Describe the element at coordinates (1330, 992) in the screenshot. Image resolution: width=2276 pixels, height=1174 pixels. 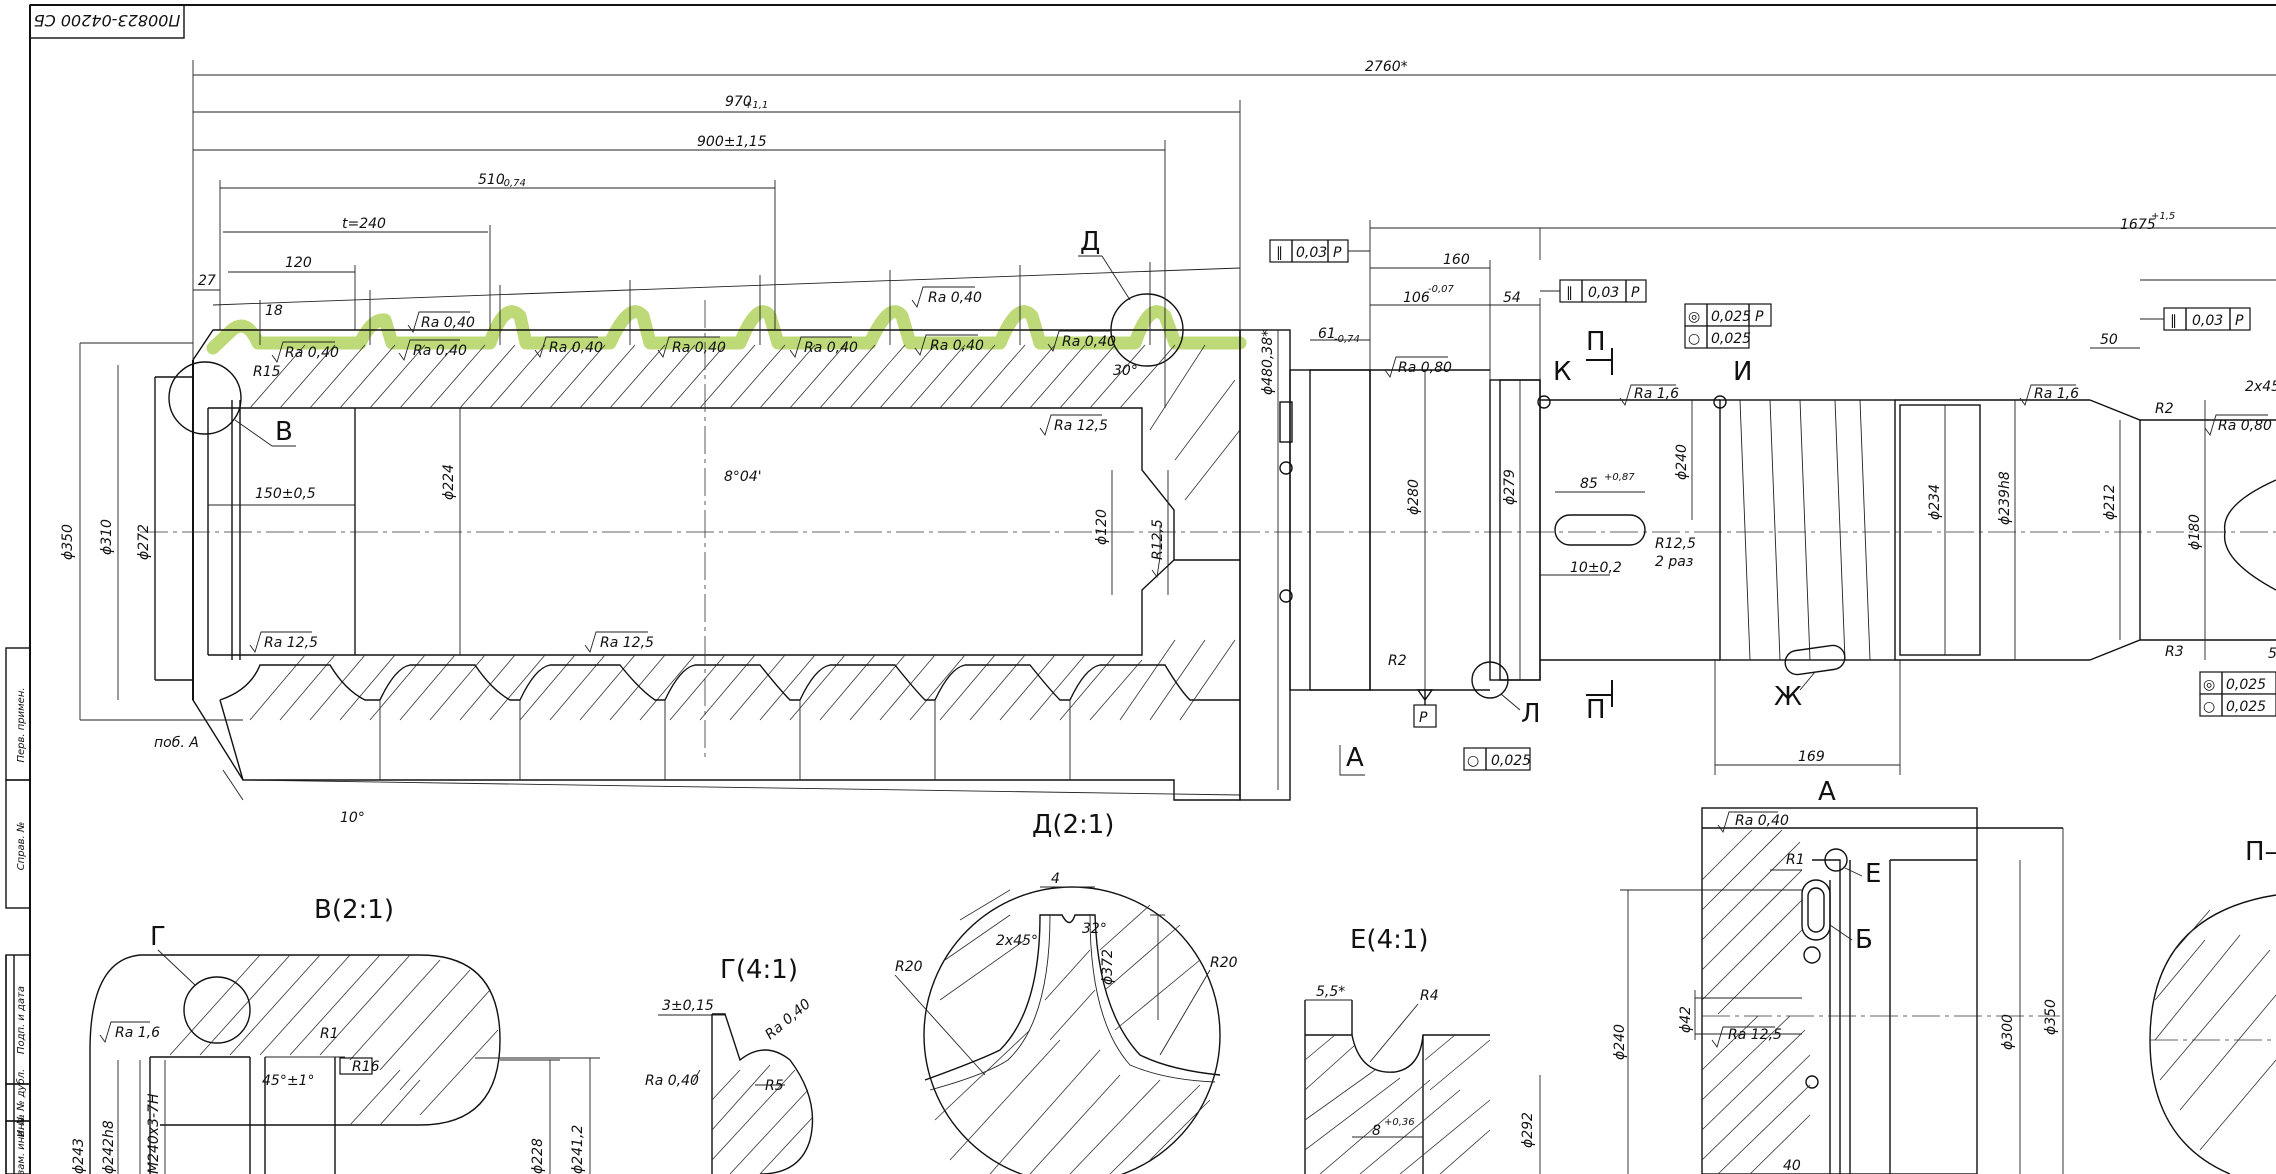
I see `view-e-55: 5,5*` at that location.